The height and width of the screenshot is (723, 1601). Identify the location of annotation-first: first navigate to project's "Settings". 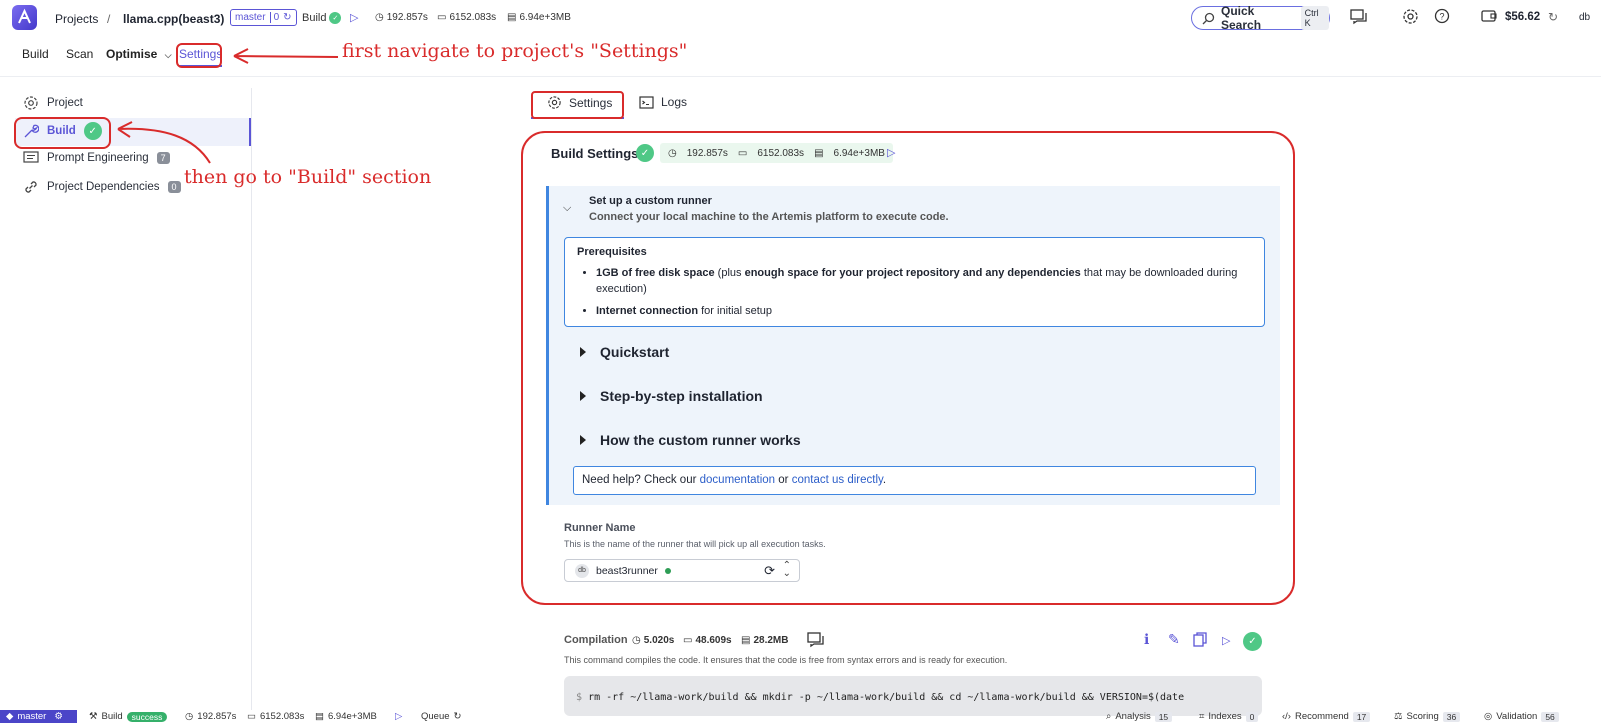
(515, 51).